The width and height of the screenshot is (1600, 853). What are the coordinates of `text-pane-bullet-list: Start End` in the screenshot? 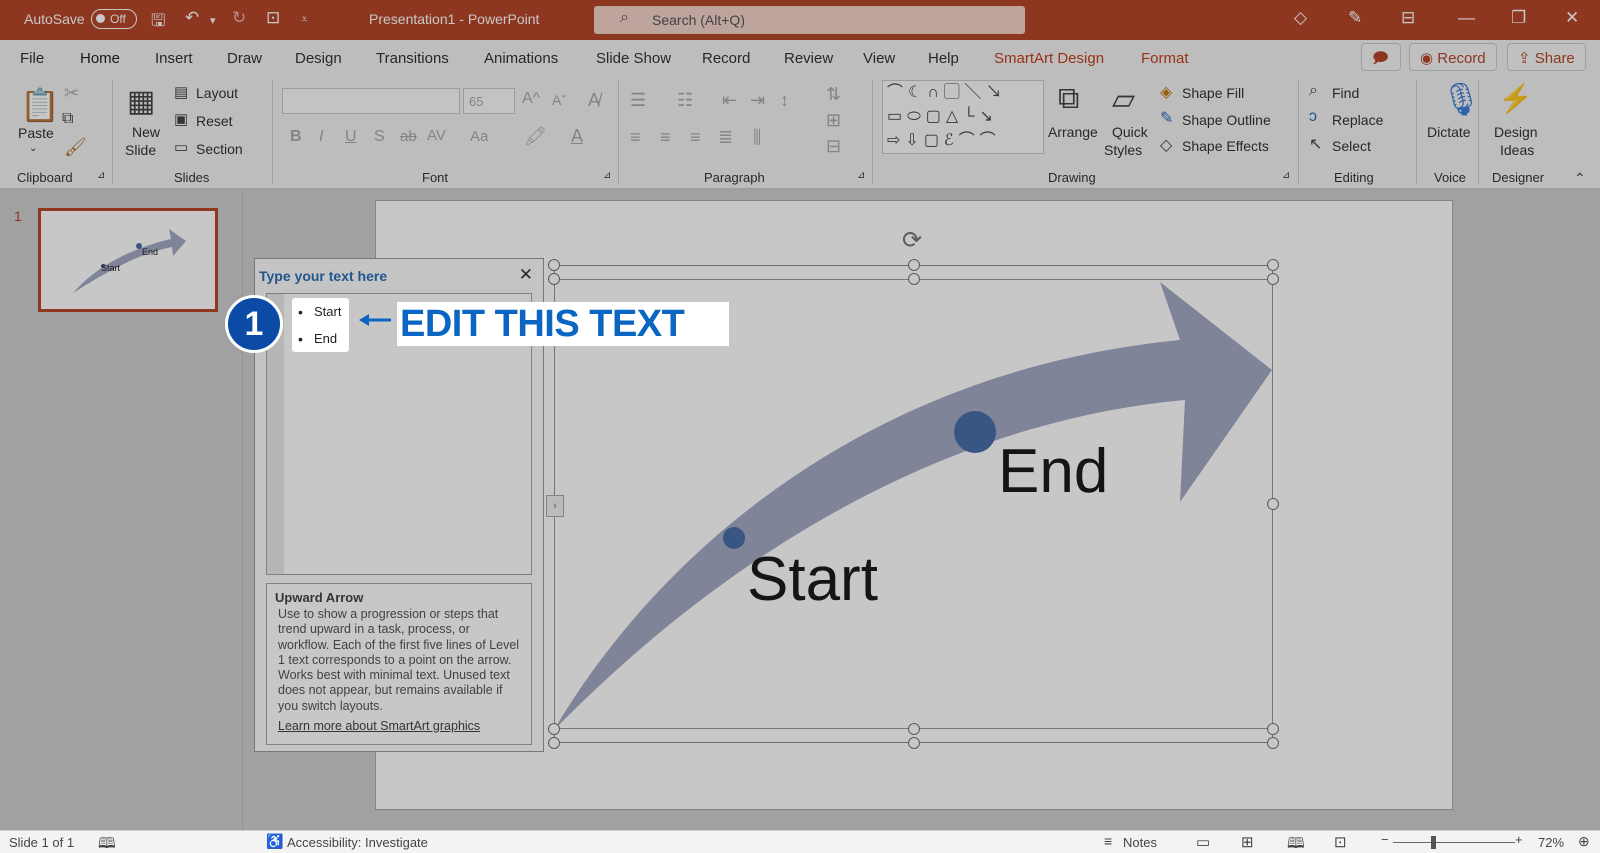 It's located at (320, 325).